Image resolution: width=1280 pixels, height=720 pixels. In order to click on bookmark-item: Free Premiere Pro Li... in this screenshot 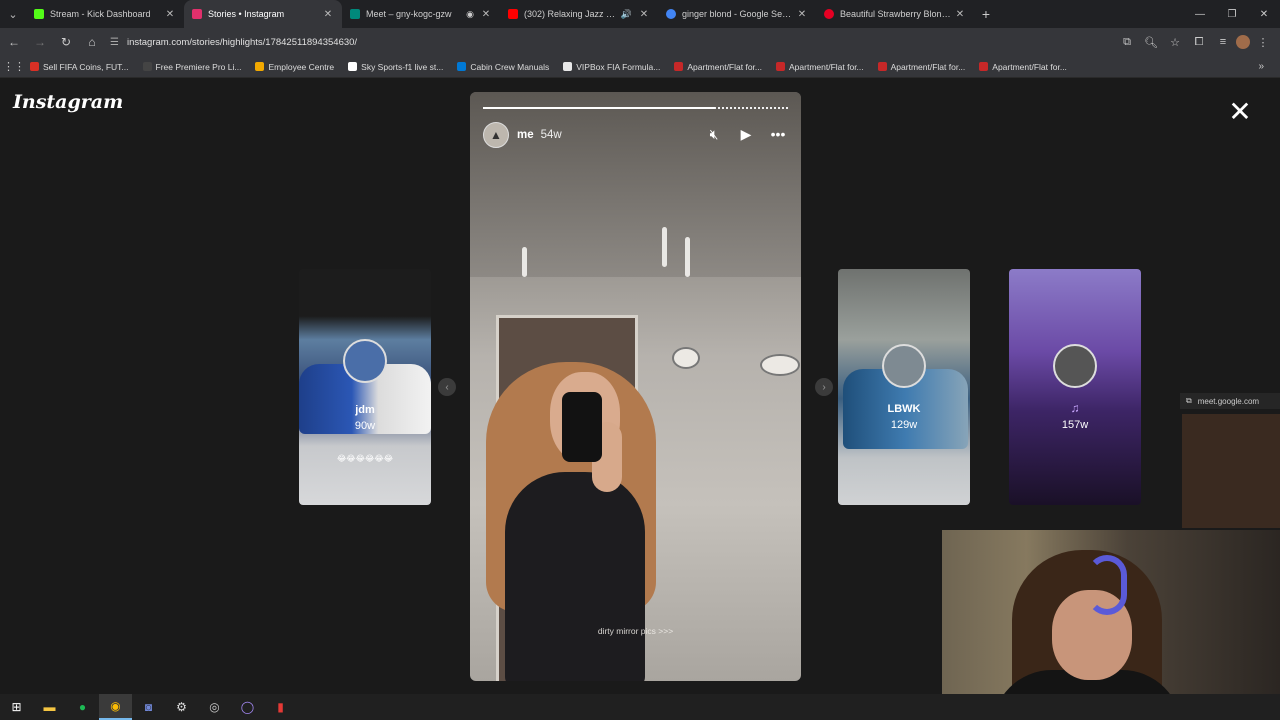, I will do `click(191, 67)`.